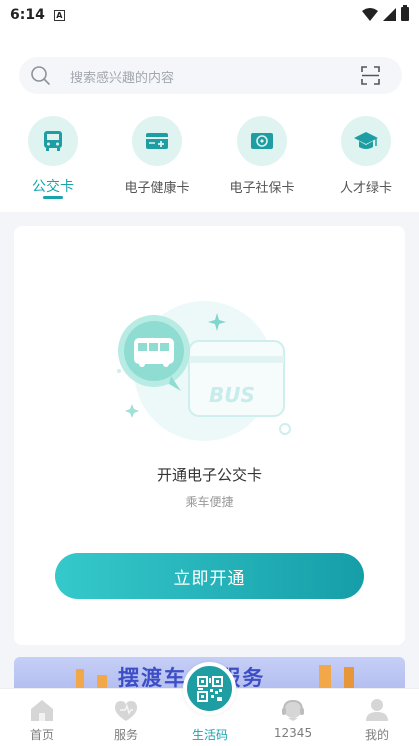  I want to click on qr-code-icon, so click(209, 688).